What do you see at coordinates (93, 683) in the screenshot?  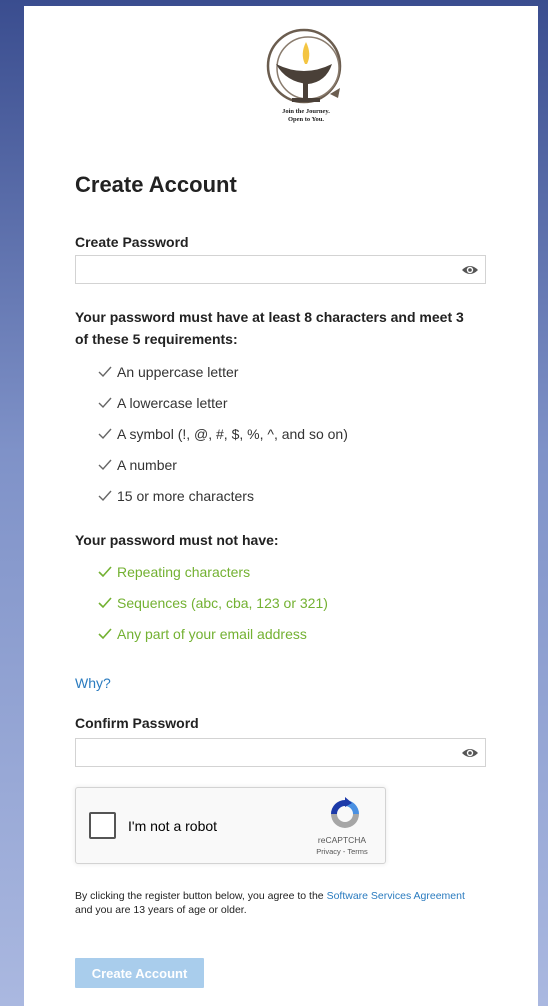 I see `why-link: Why?` at bounding box center [93, 683].